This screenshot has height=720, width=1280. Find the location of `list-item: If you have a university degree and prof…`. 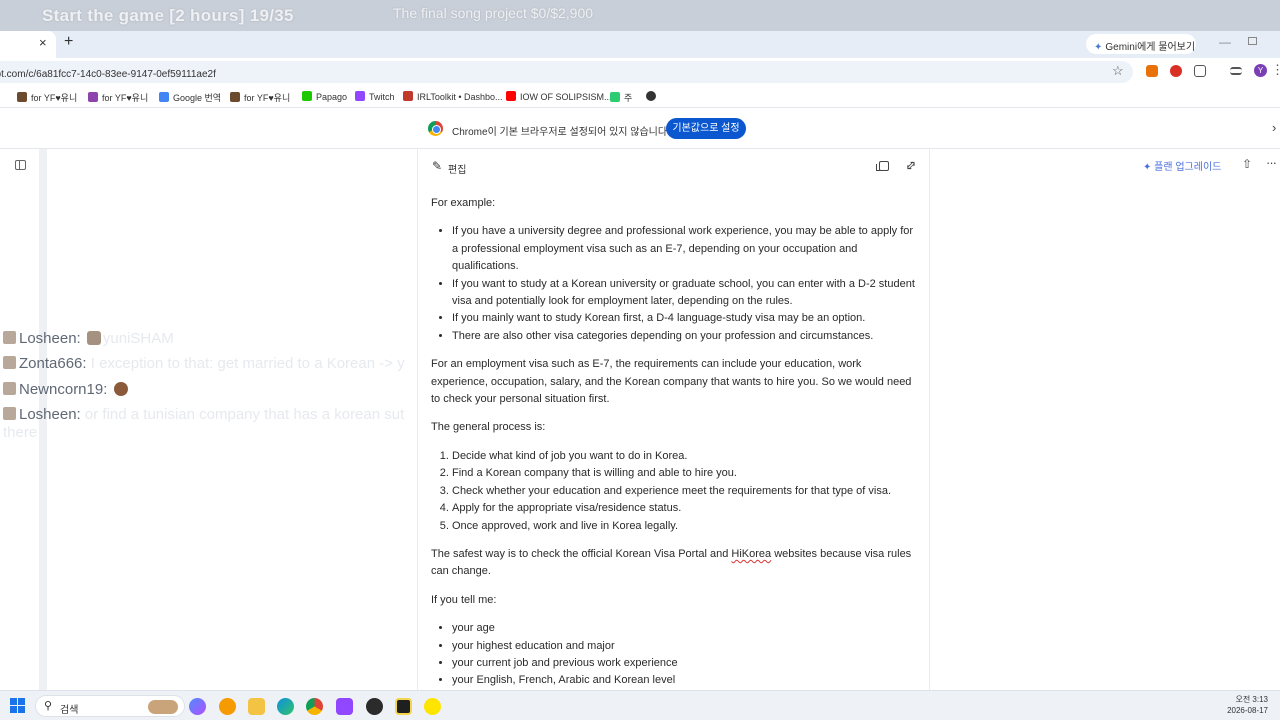

list-item: If you have a university degree and prof… is located at coordinates (685, 249).